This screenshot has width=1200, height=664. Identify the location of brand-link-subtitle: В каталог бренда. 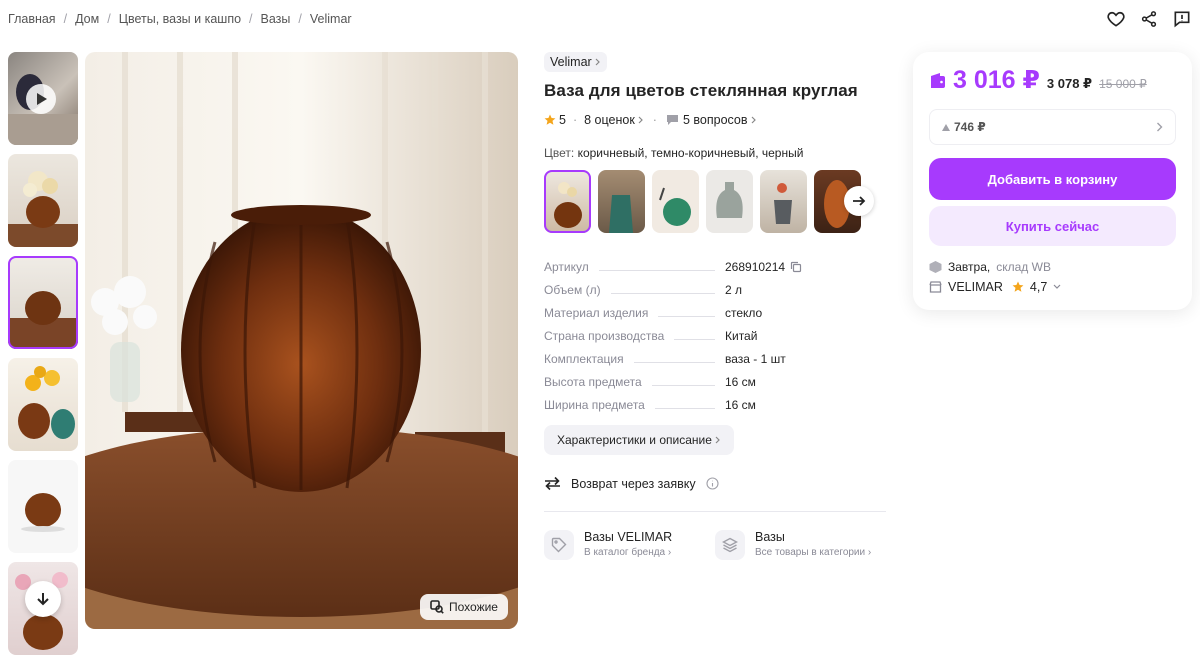
(625, 552).